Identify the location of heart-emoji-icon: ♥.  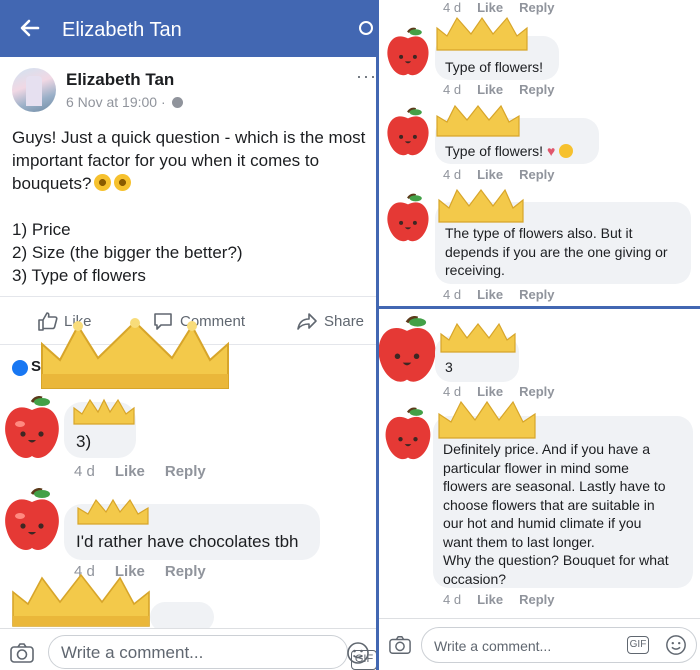
(551, 151).